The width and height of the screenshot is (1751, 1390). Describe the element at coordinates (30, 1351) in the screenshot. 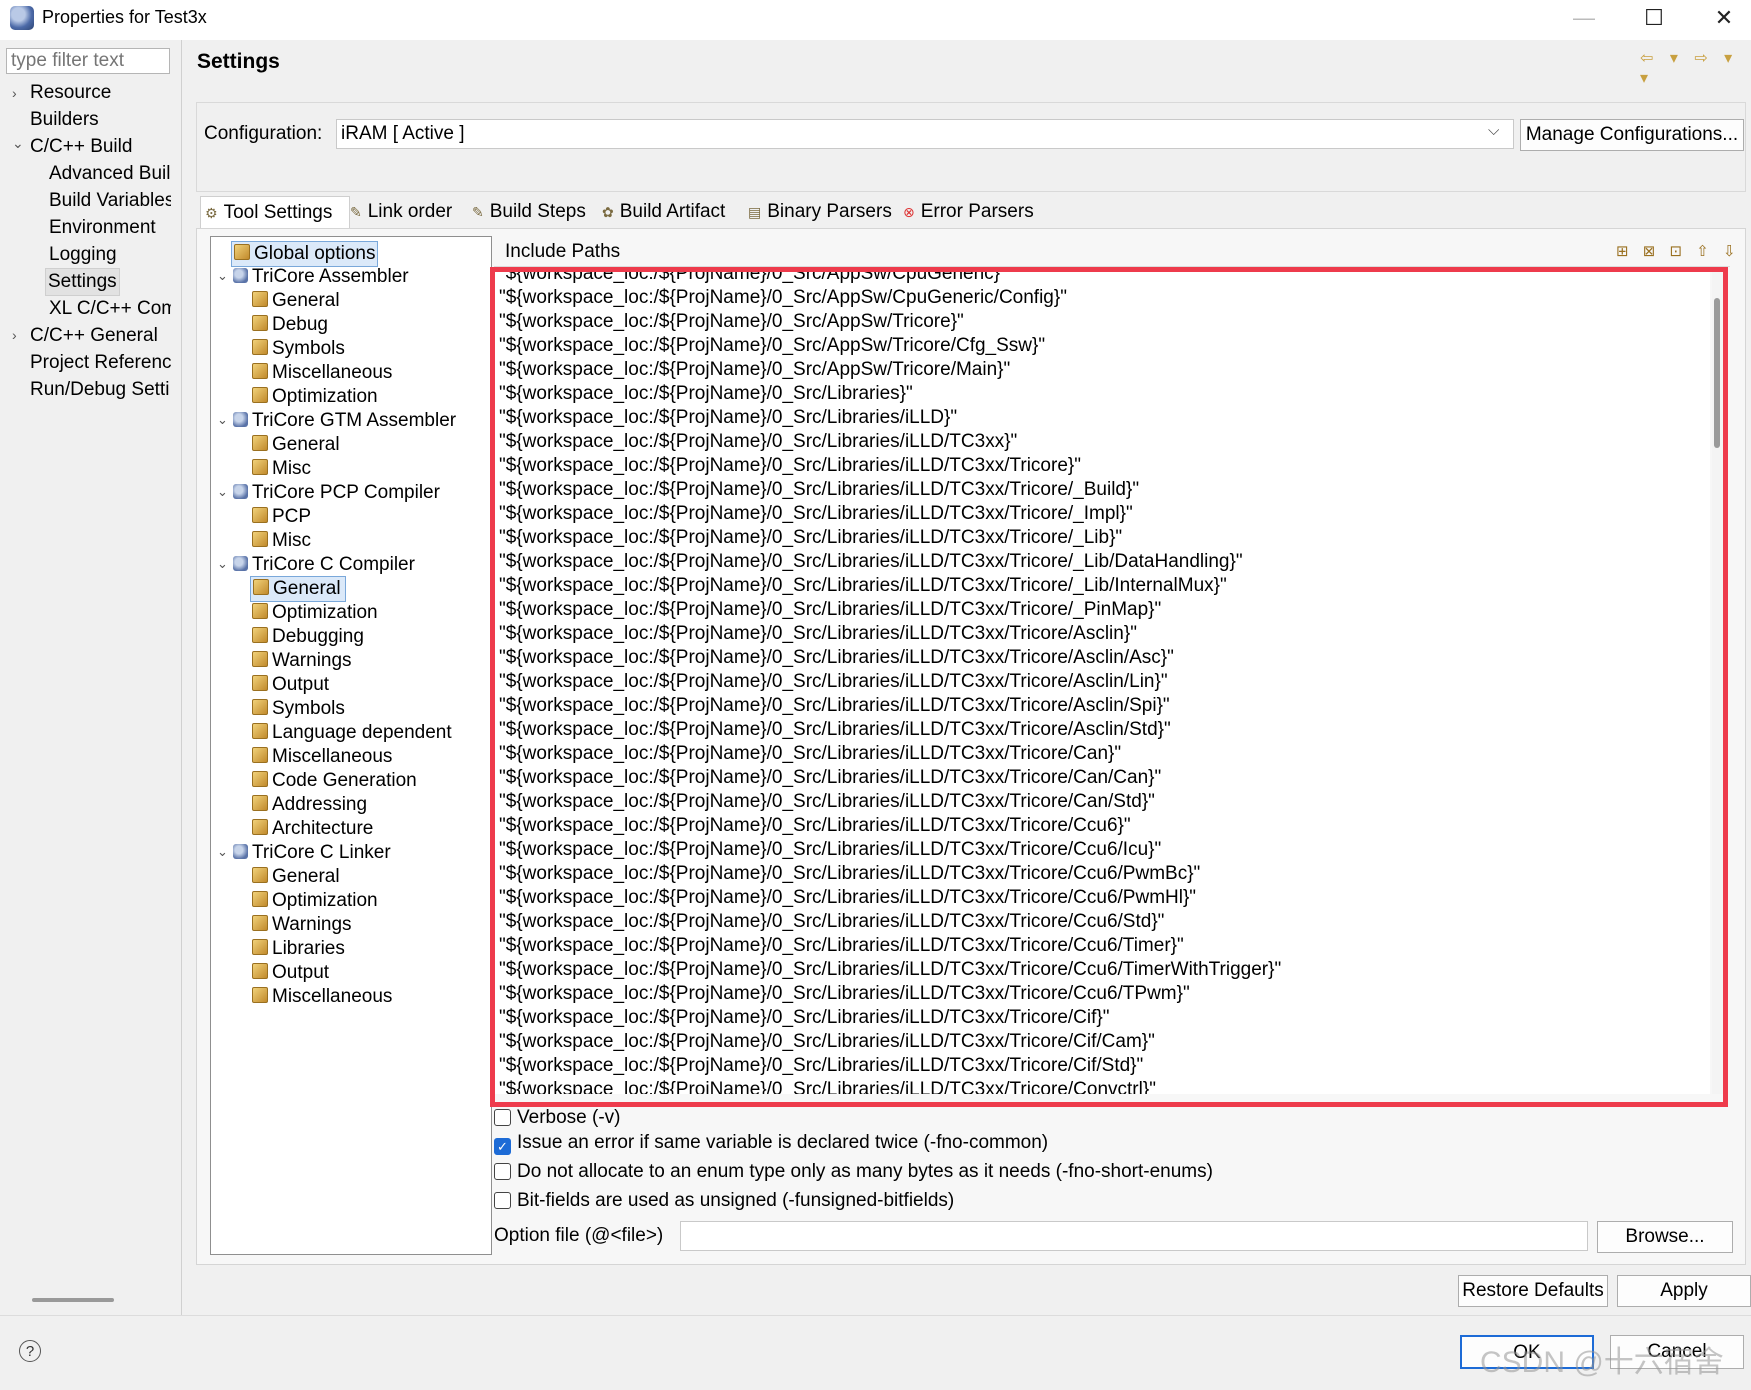

I see `help-icon: ?` at that location.